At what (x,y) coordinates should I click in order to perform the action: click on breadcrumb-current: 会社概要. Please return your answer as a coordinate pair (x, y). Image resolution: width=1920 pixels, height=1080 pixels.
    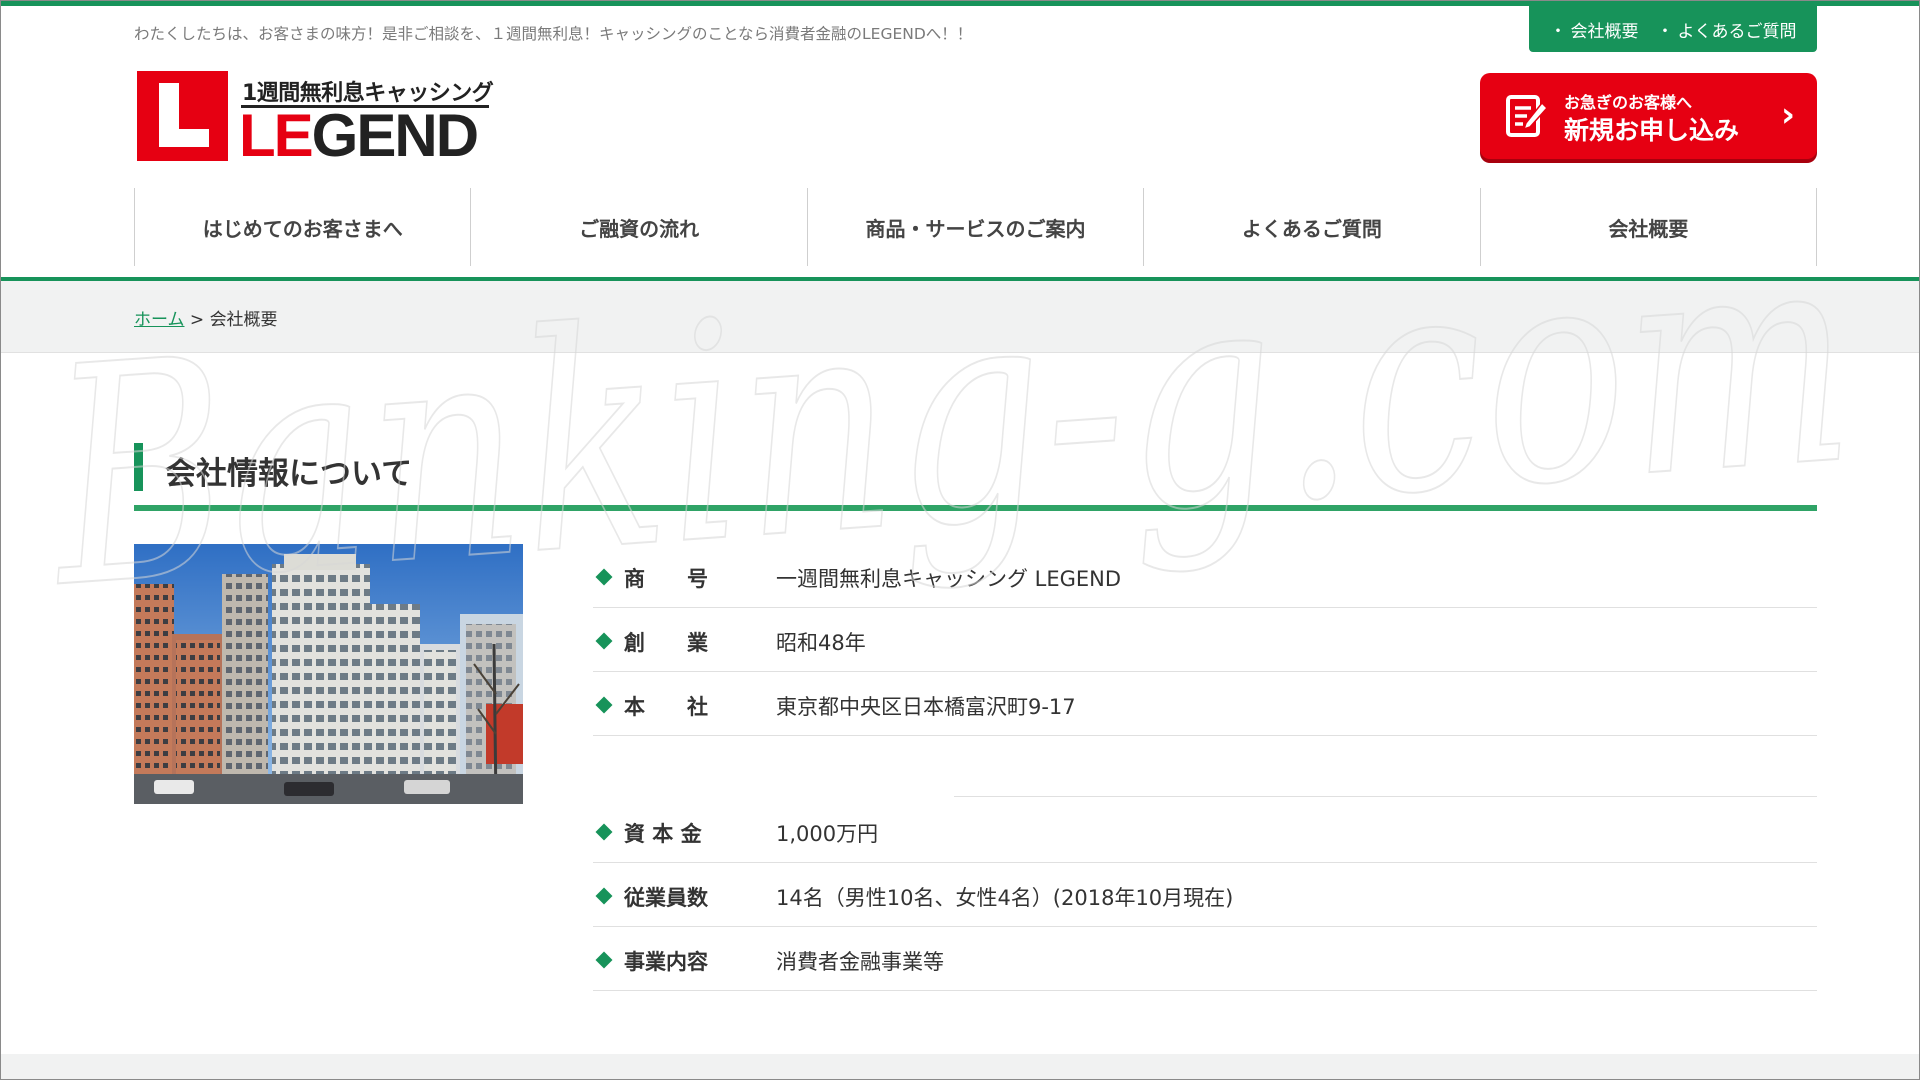
    Looking at the image, I should click on (243, 320).